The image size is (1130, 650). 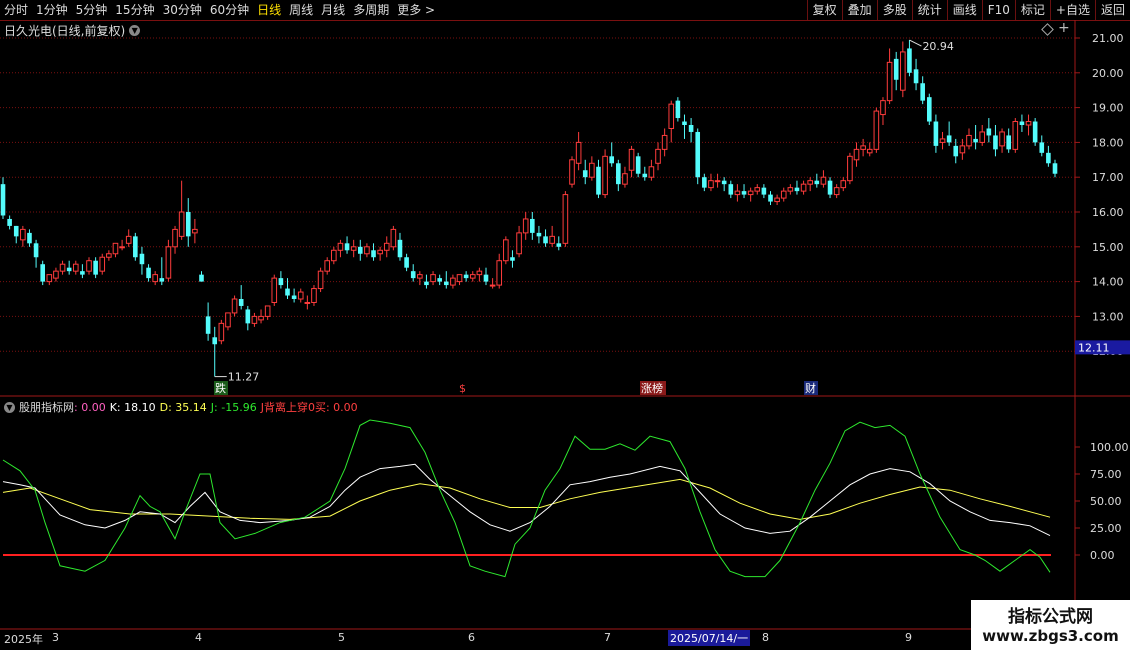 What do you see at coordinates (198, 637) in the screenshot?
I see `date-label: 4` at bounding box center [198, 637].